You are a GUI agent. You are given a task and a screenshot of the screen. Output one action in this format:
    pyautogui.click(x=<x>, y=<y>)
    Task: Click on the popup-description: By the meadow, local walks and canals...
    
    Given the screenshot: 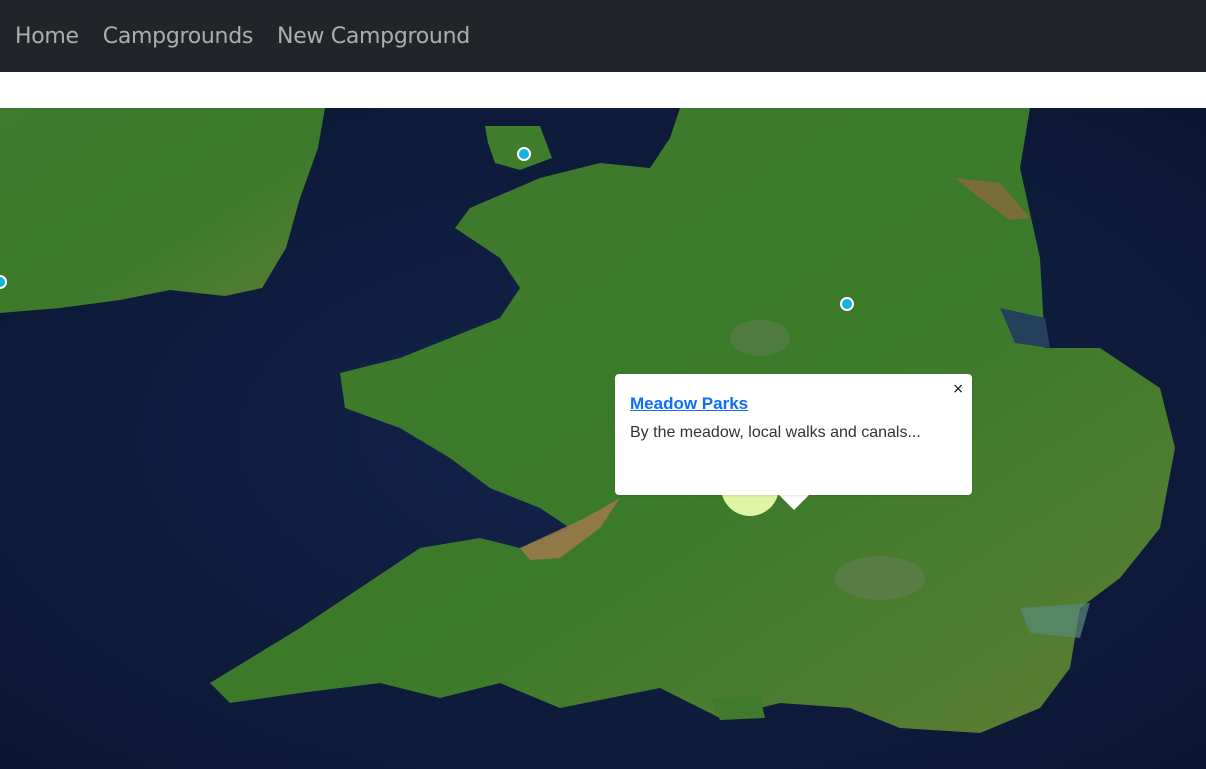 What is the action you would take?
    pyautogui.click(x=775, y=432)
    